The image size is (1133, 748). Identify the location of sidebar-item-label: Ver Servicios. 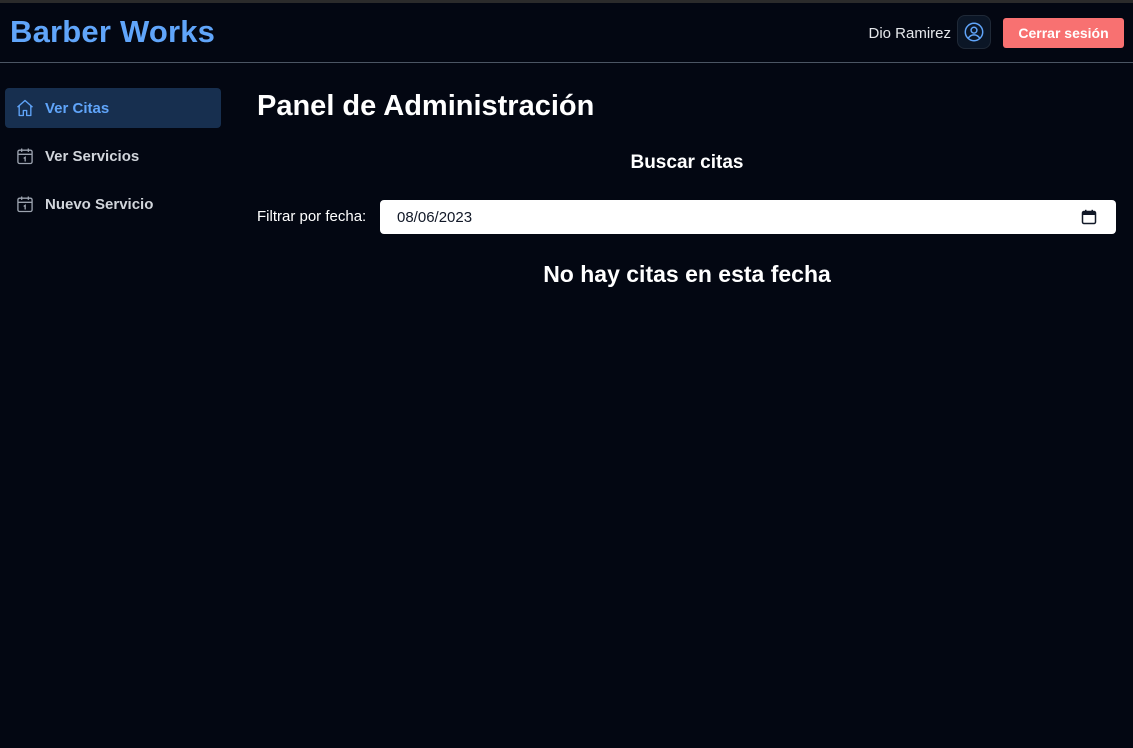
(92, 156).